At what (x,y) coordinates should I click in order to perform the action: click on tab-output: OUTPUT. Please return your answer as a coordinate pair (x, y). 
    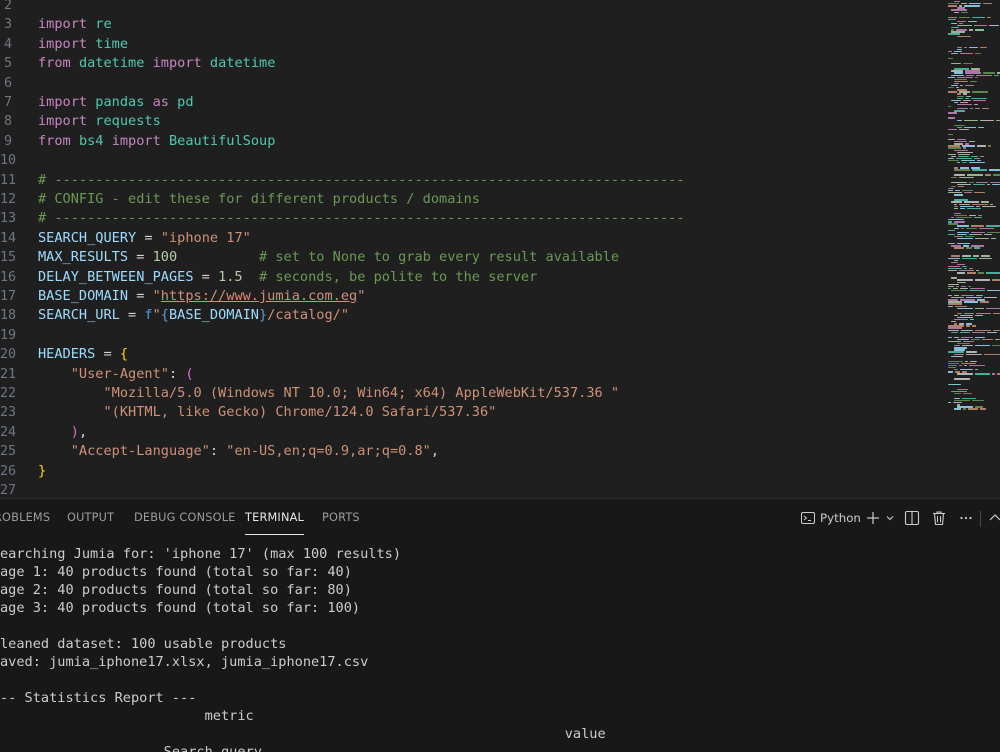
    Looking at the image, I should click on (90, 517).